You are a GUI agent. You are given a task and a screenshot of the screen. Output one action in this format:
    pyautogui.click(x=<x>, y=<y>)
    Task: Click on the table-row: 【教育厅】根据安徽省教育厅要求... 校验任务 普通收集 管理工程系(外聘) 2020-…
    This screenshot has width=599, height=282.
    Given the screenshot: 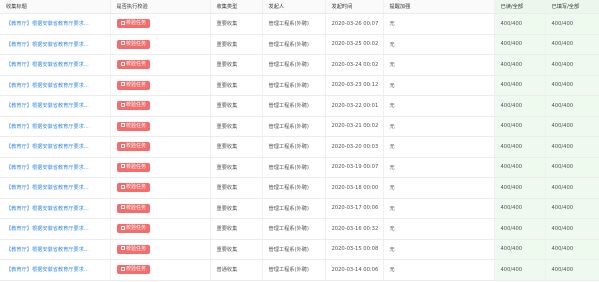 What is the action you would take?
    pyautogui.click(x=299, y=270)
    